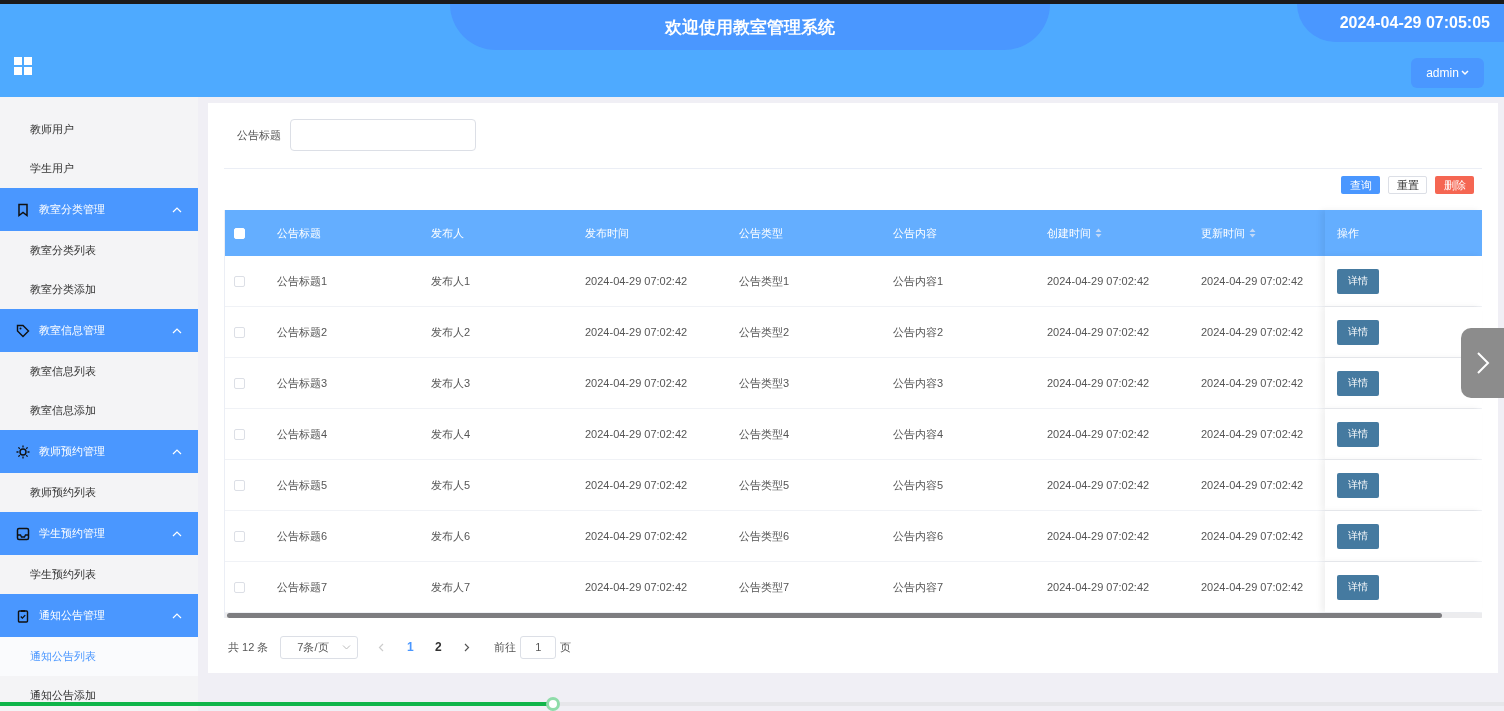 Image resolution: width=1504 pixels, height=711 pixels. Describe the element at coordinates (1400, 23) in the screenshot. I see `clock: 2024-04-29 07:05:05` at that location.